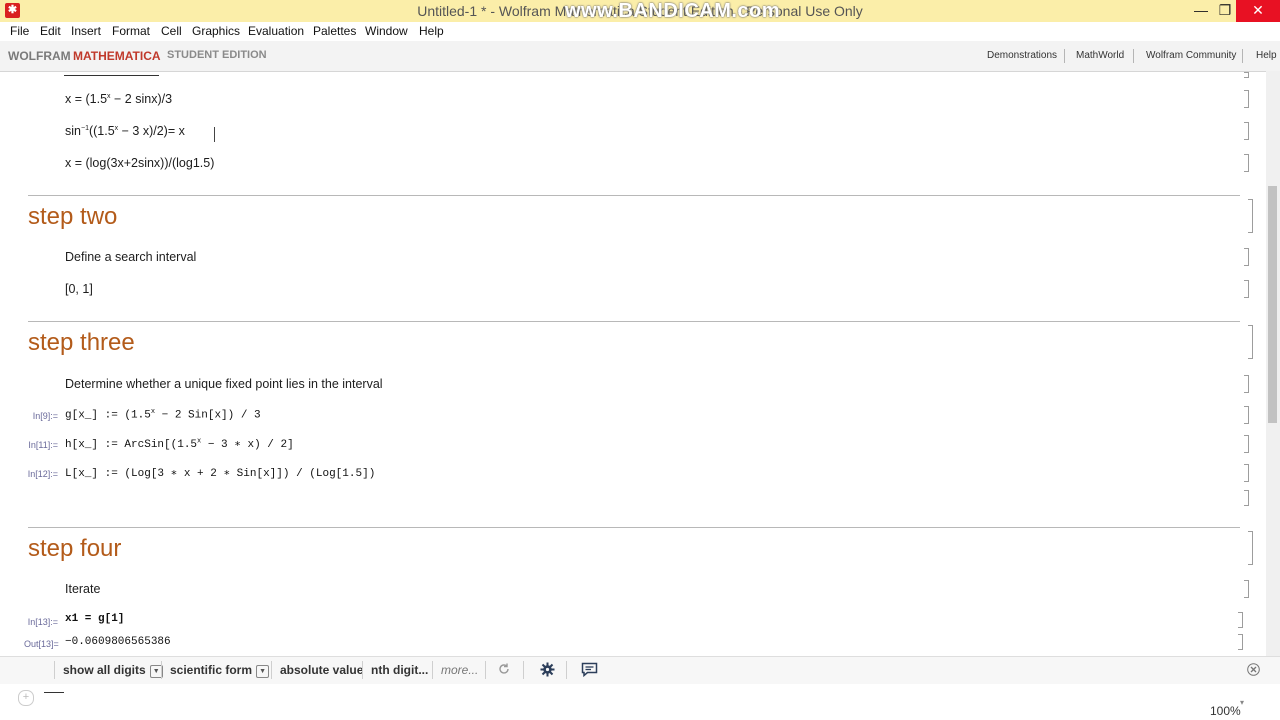  What do you see at coordinates (117, 56) in the screenshot?
I see `brand-mathematica: MATHEMATICA` at bounding box center [117, 56].